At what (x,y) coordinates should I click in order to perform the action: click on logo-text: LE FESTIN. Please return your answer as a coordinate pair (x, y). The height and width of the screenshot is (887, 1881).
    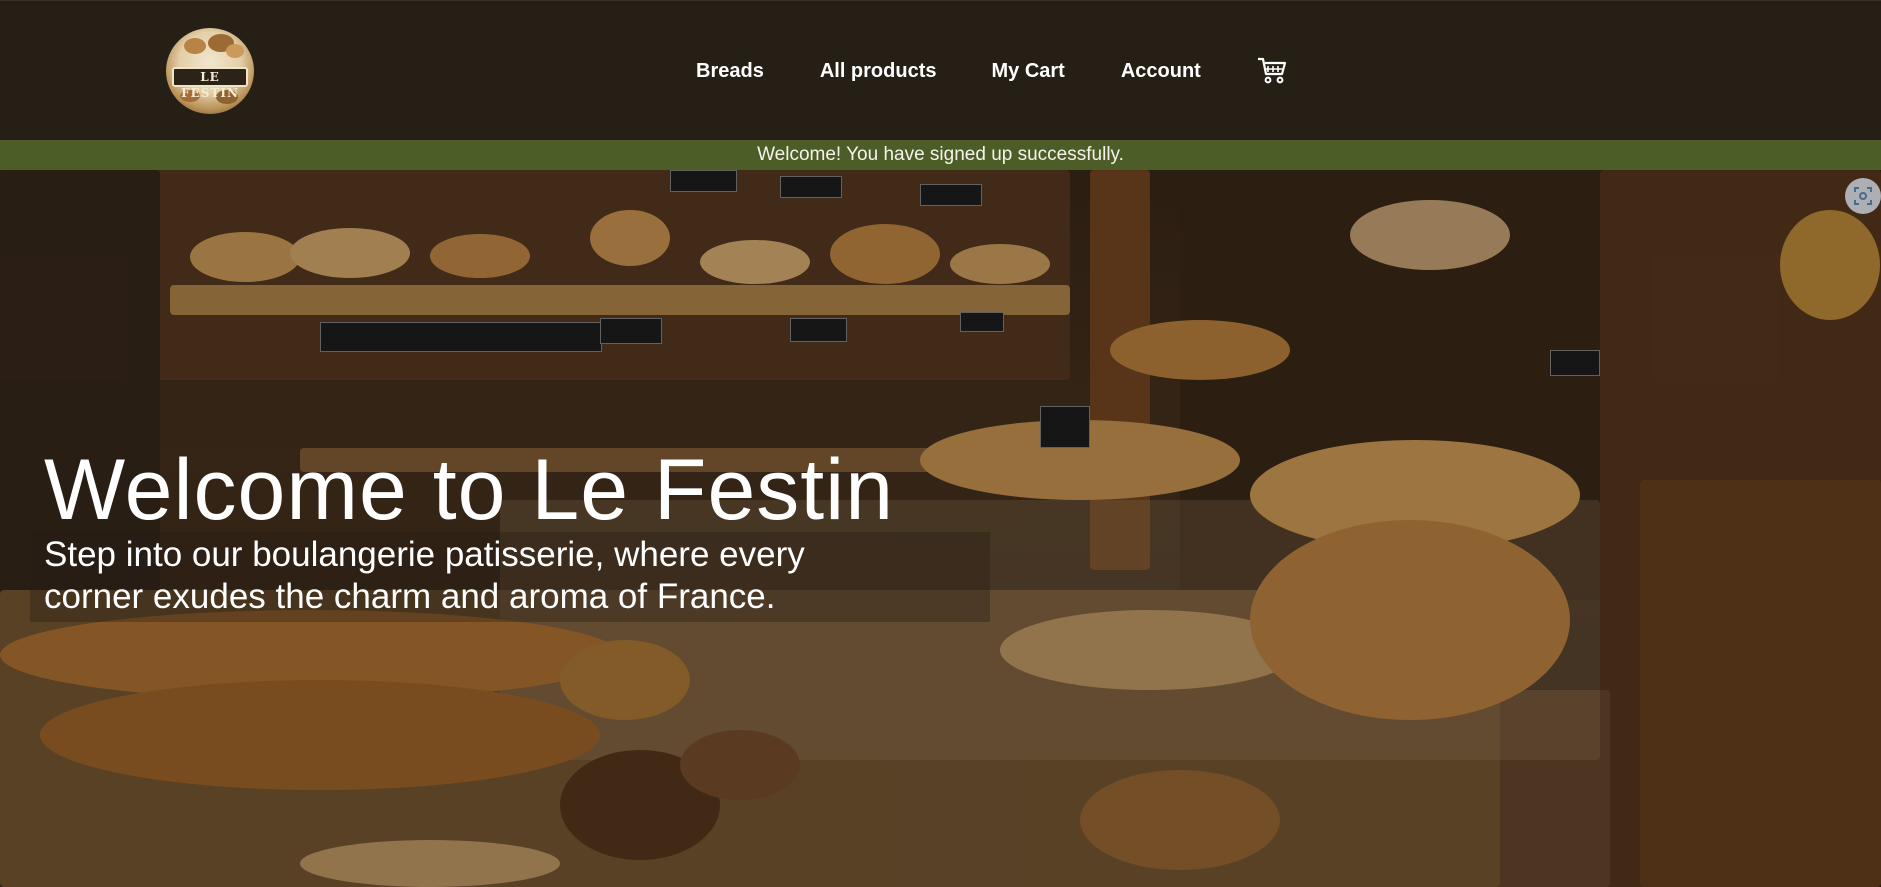
    Looking at the image, I should click on (210, 83).